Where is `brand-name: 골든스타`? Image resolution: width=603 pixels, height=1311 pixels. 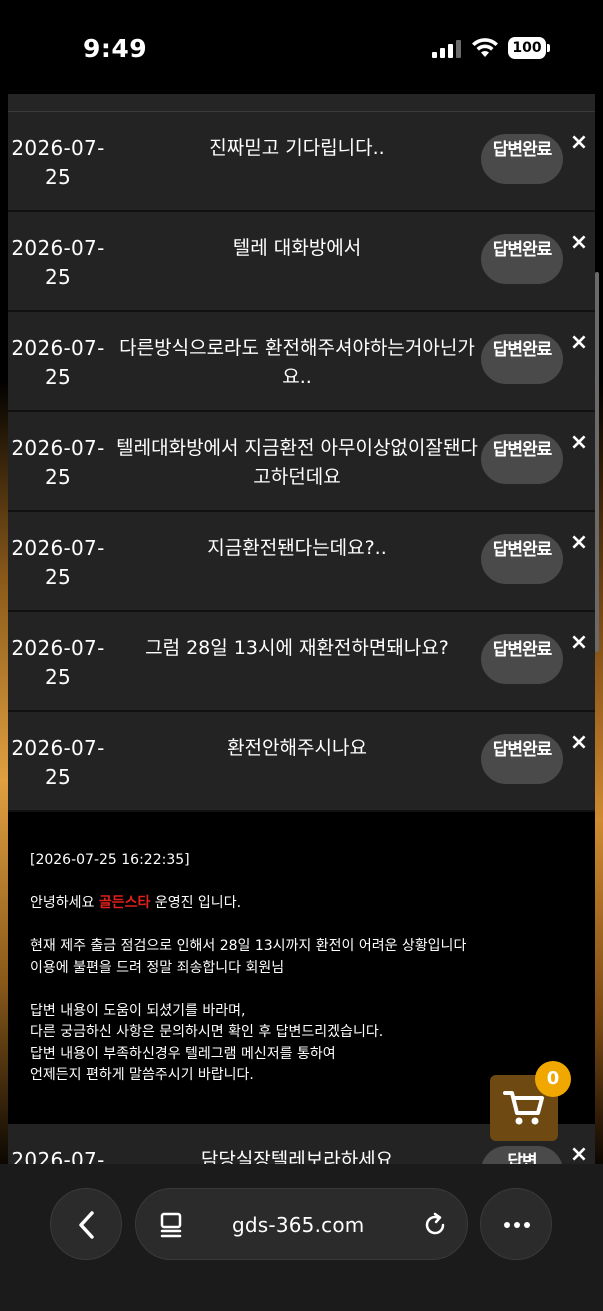
brand-name: 골든스타 is located at coordinates (124, 903).